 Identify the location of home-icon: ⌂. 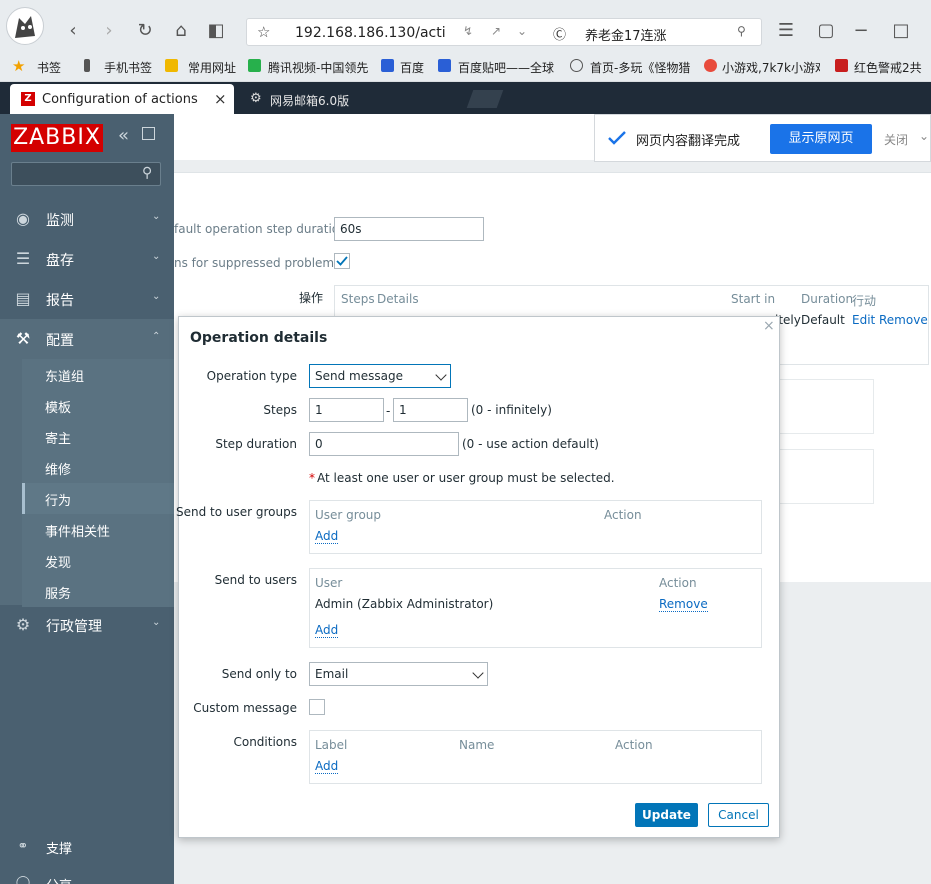
(181, 31).